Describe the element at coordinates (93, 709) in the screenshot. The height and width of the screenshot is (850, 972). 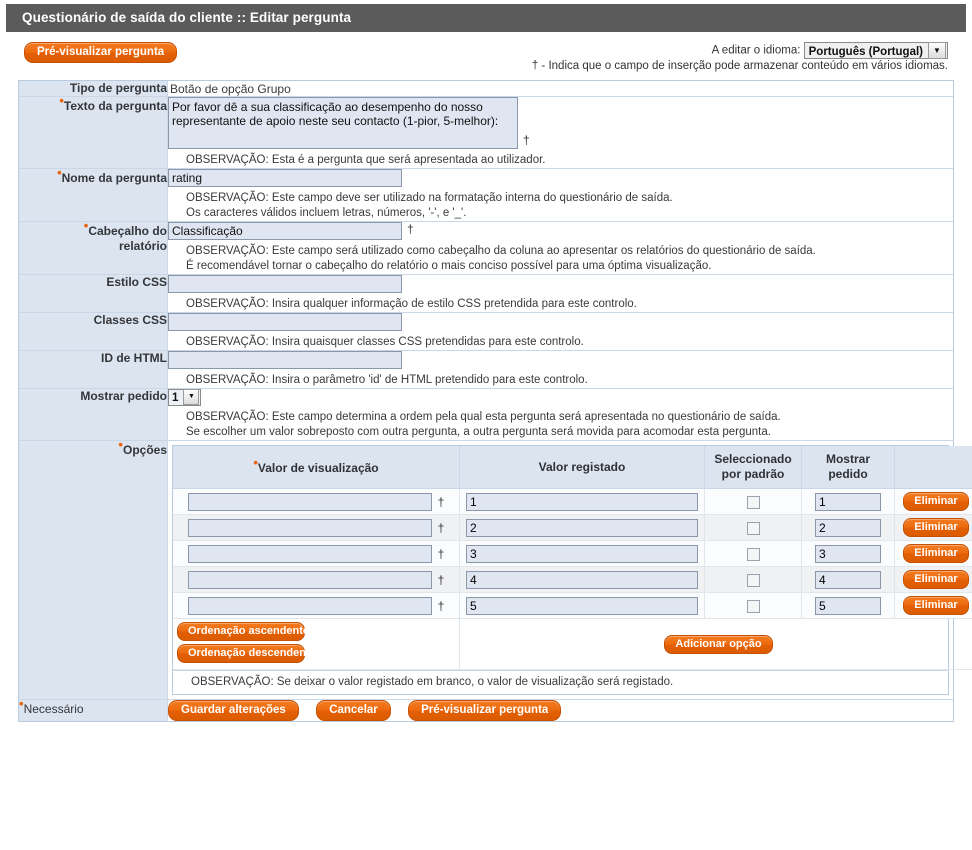
I see `required-legend: •Necessário` at that location.